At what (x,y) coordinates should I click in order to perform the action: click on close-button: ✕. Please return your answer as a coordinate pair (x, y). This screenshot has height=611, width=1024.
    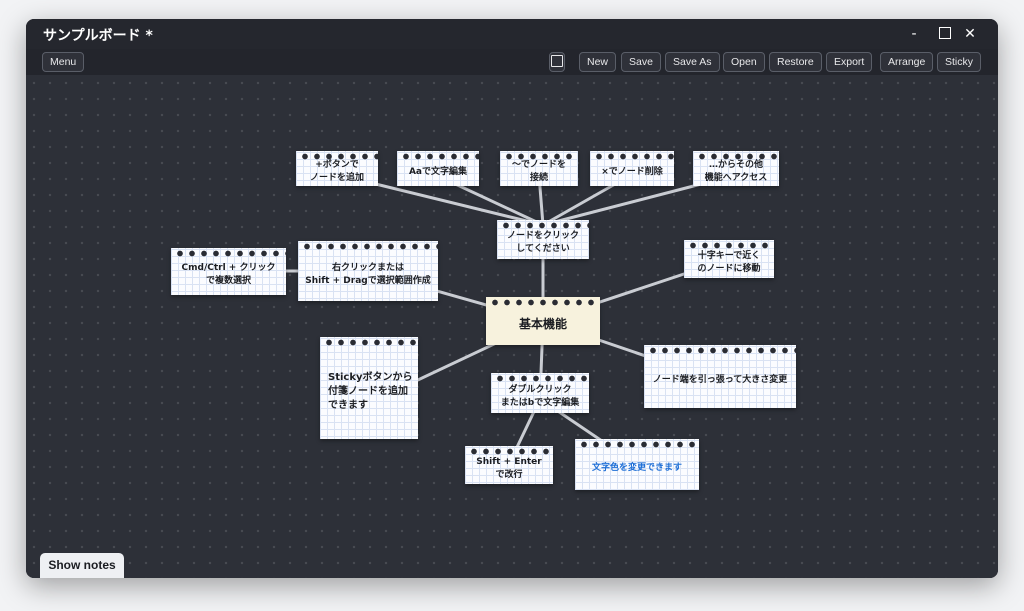
    Looking at the image, I should click on (970, 34).